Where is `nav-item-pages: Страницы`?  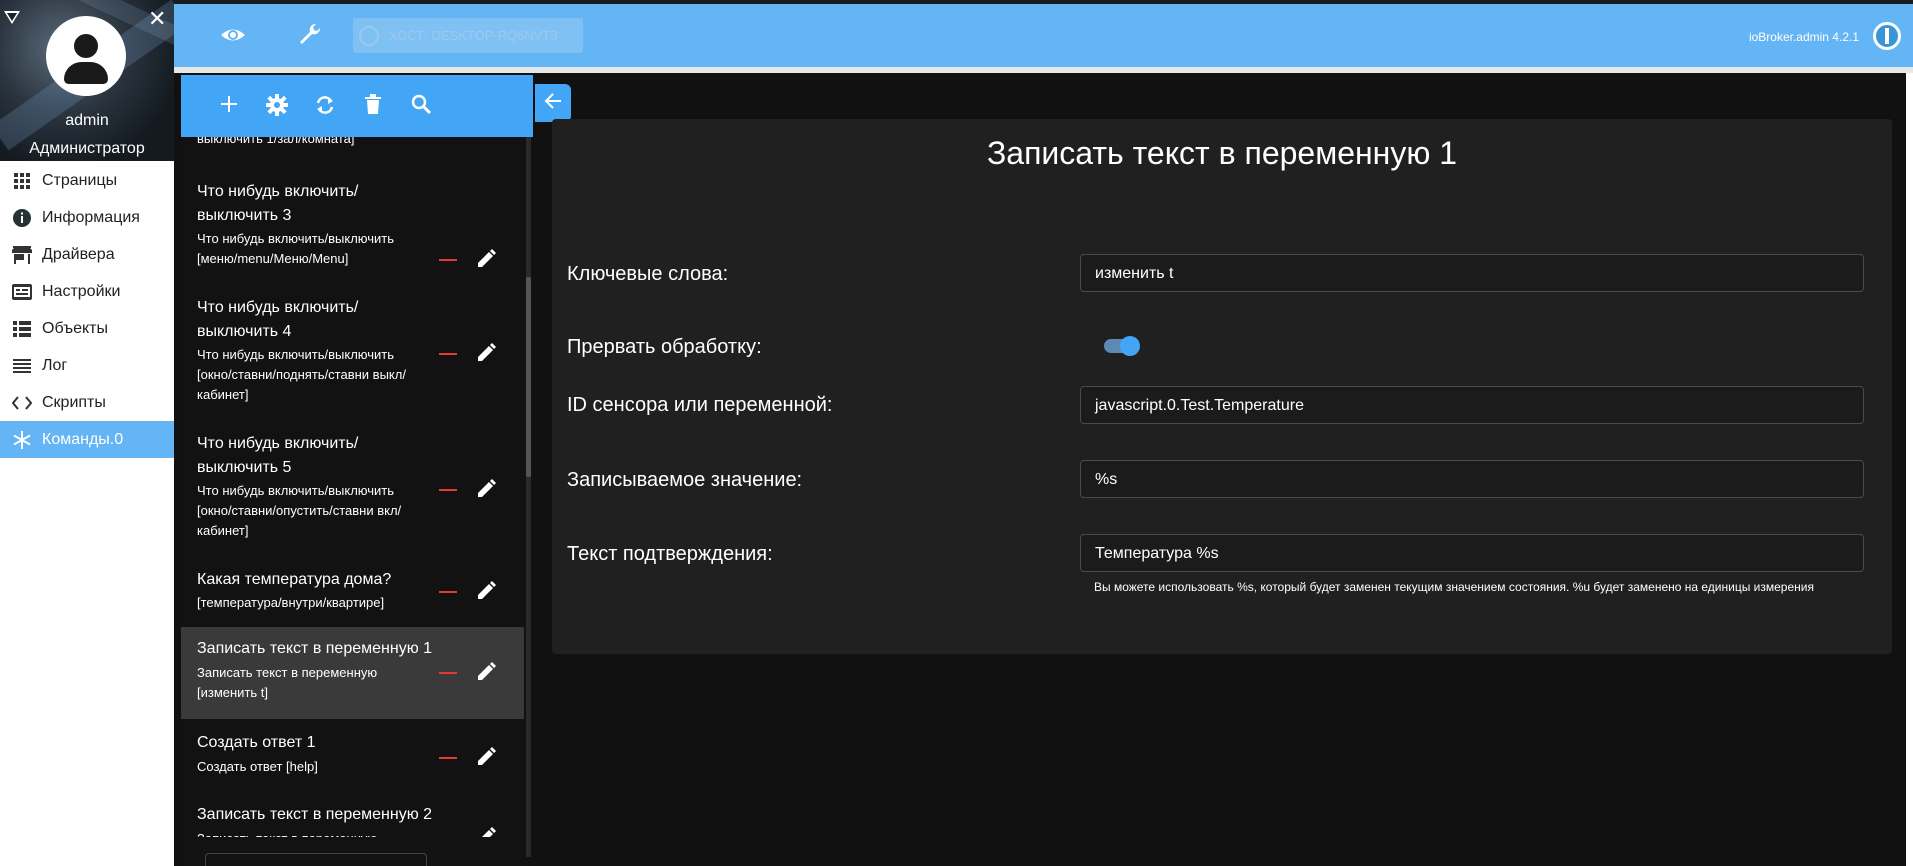
nav-item-pages: Страницы is located at coordinates (87, 180).